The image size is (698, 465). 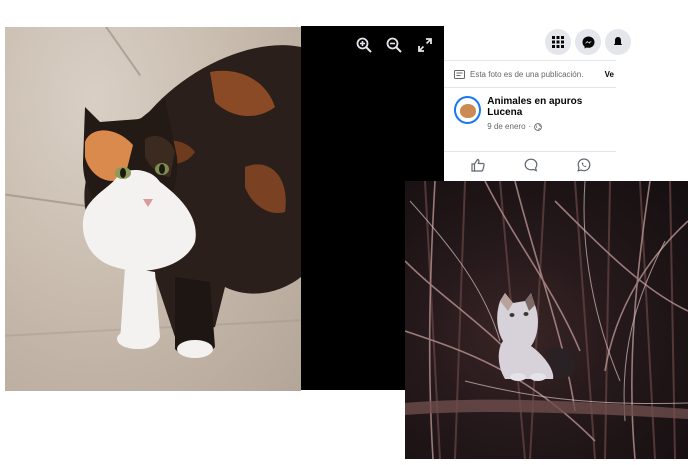 I want to click on comment-button, so click(x=532, y=166).